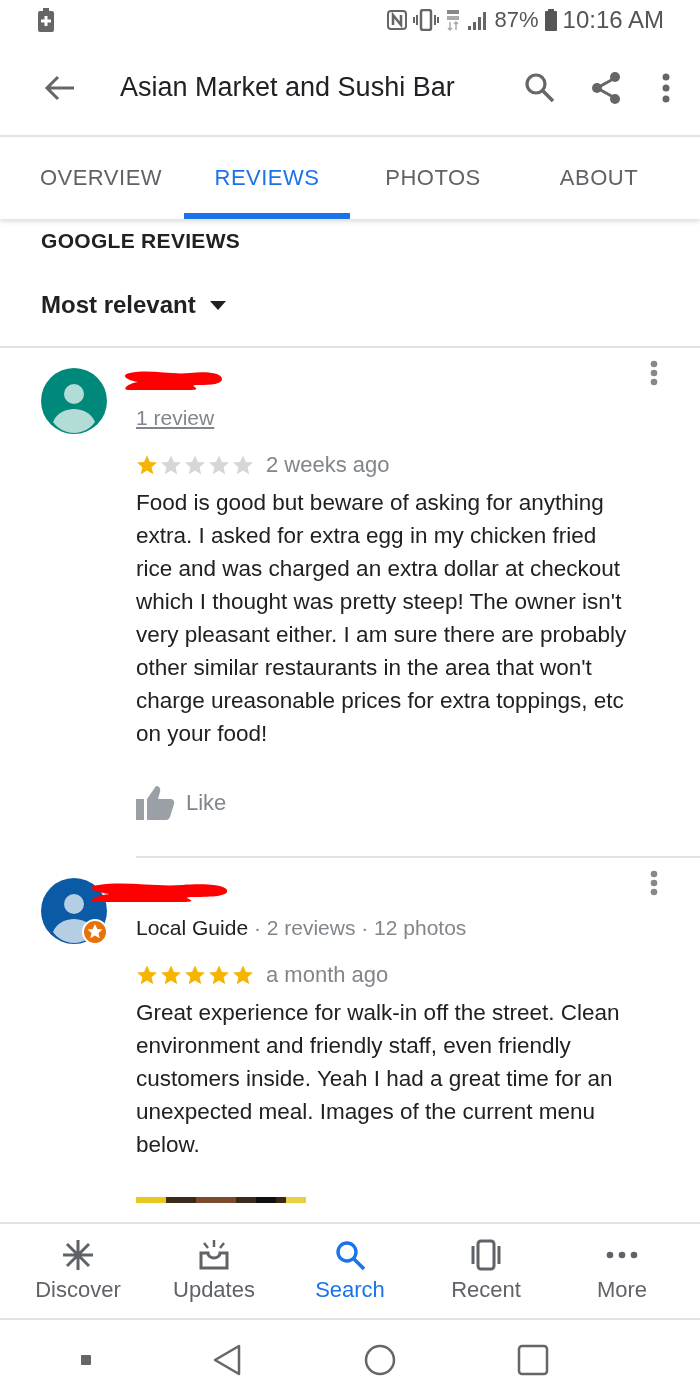  Describe the element at coordinates (288, 87) in the screenshot. I see `place-title: Asian Market and Sushi Bar` at that location.